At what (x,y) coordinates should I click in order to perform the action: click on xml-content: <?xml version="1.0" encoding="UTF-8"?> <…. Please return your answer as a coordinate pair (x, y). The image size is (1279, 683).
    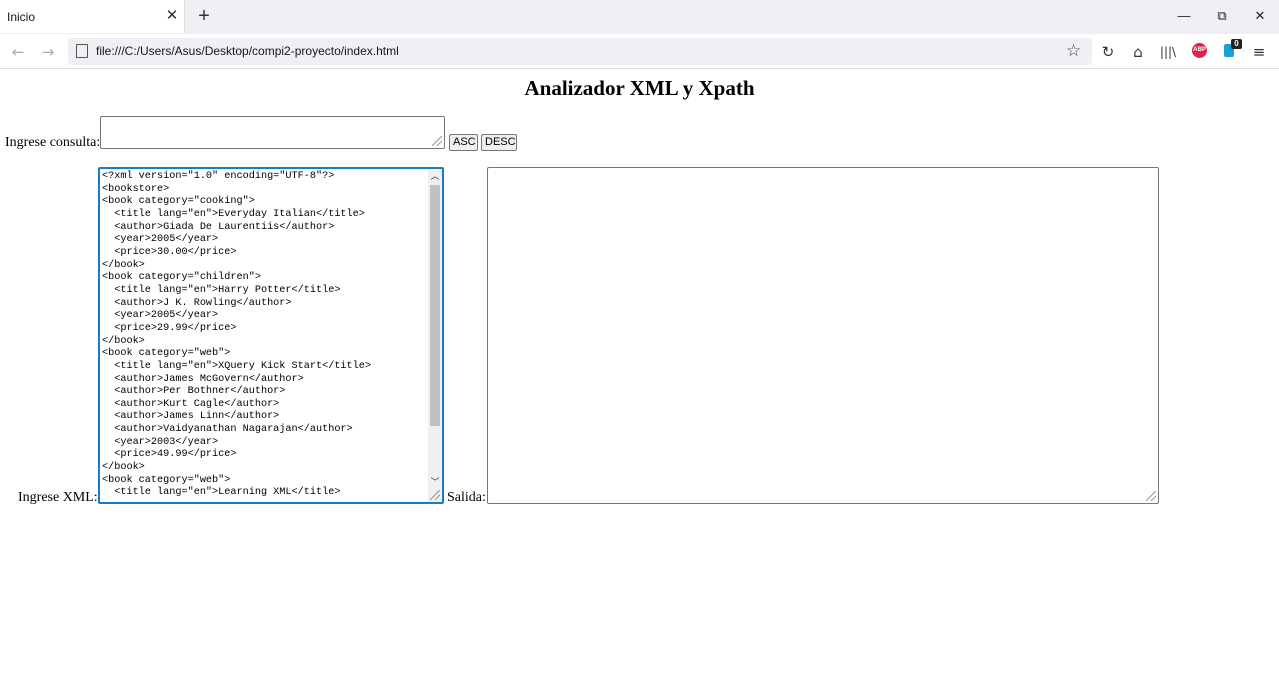
    Looking at the image, I should click on (236, 335).